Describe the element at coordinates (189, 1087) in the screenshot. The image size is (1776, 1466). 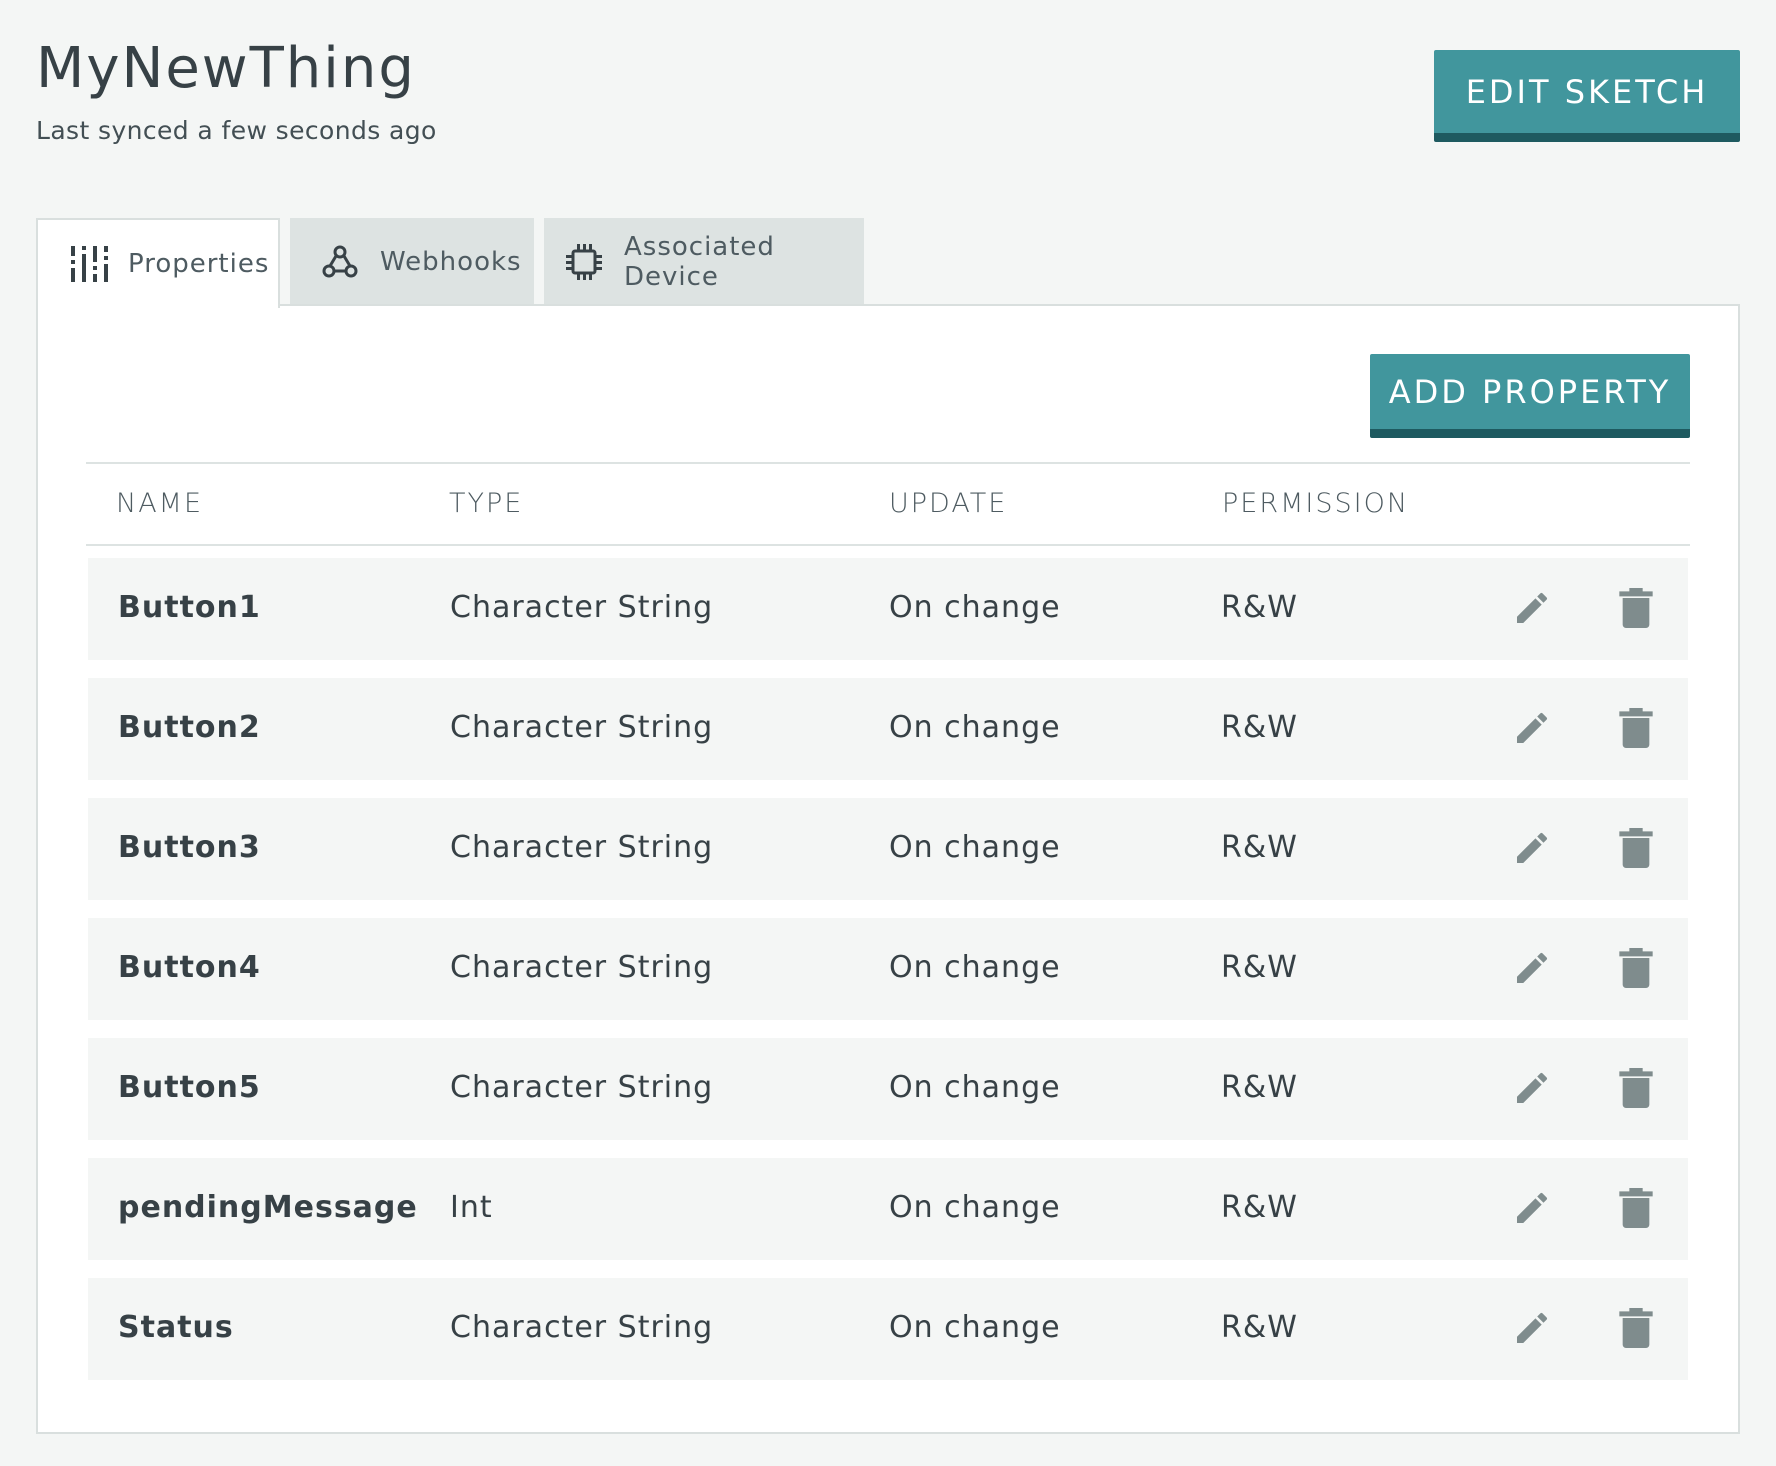
I see `property-name: Button5` at that location.